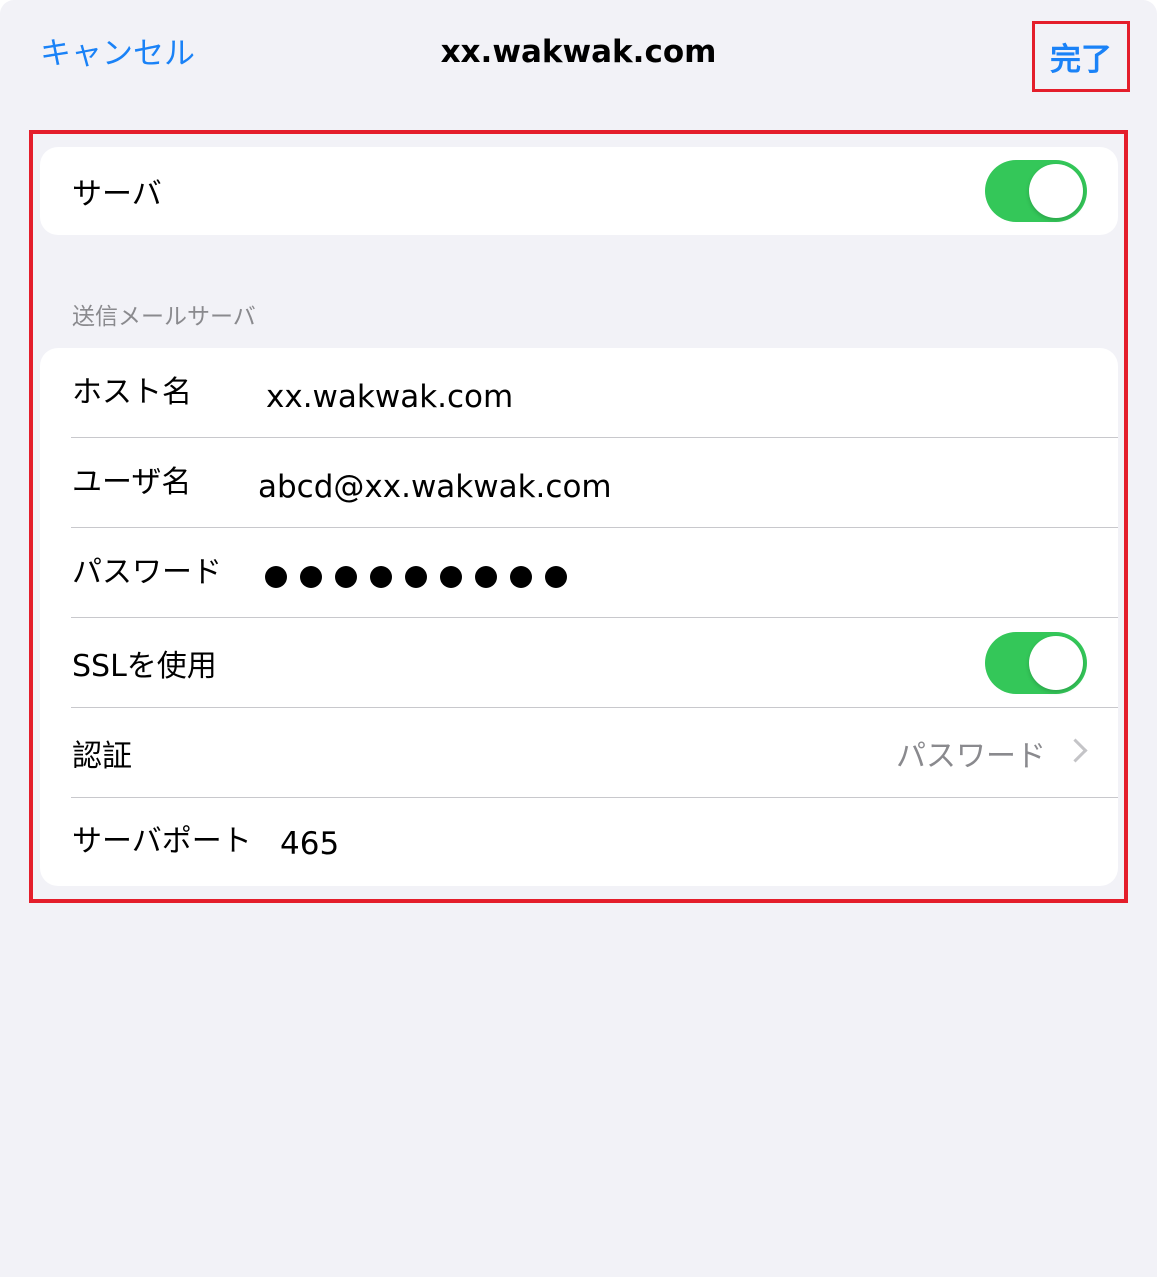 Image resolution: width=1157 pixels, height=1277 pixels. Describe the element at coordinates (162, 841) in the screenshot. I see `port-label: サーバポート` at that location.